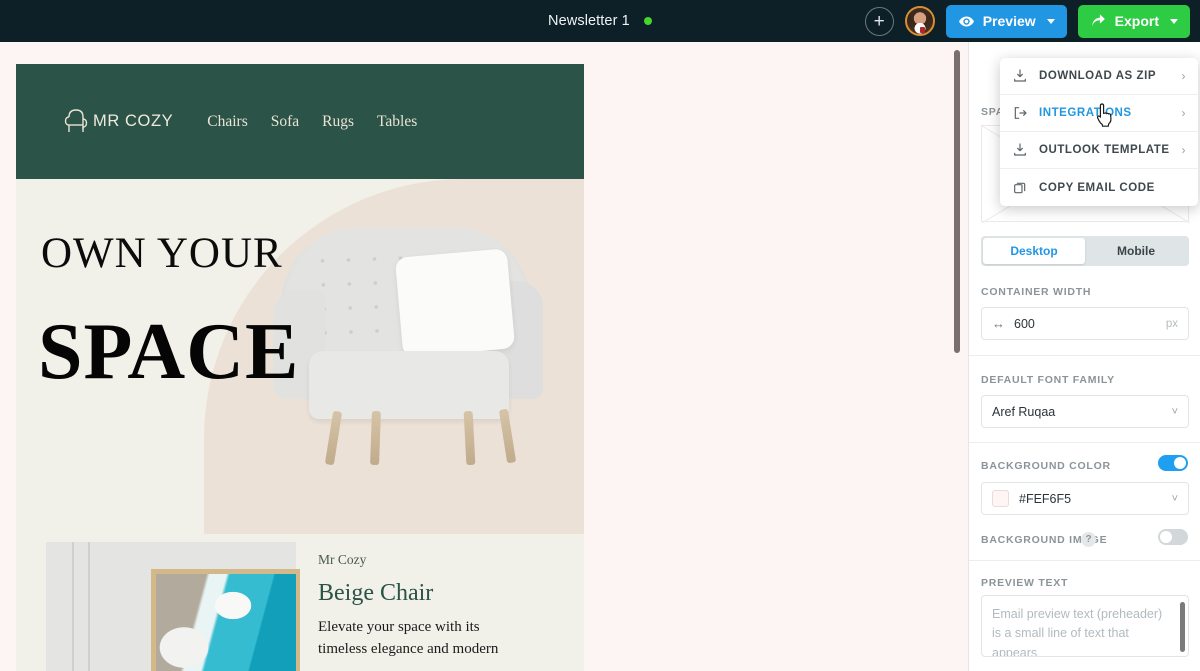  I want to click on plus-icon: +, so click(879, 21).